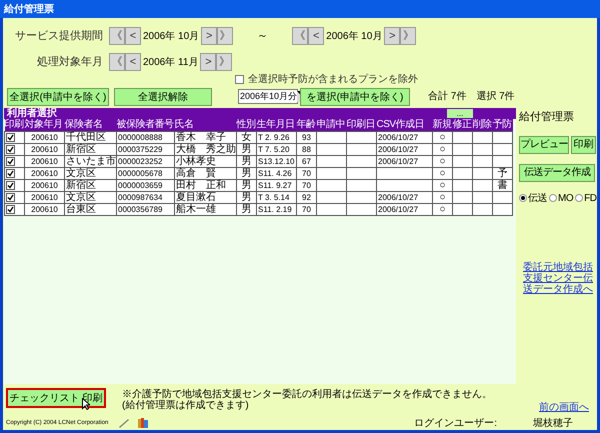  Describe the element at coordinates (56, 398) in the screenshot. I see `checklist-print-button: チェックリスト 印刷` at that location.